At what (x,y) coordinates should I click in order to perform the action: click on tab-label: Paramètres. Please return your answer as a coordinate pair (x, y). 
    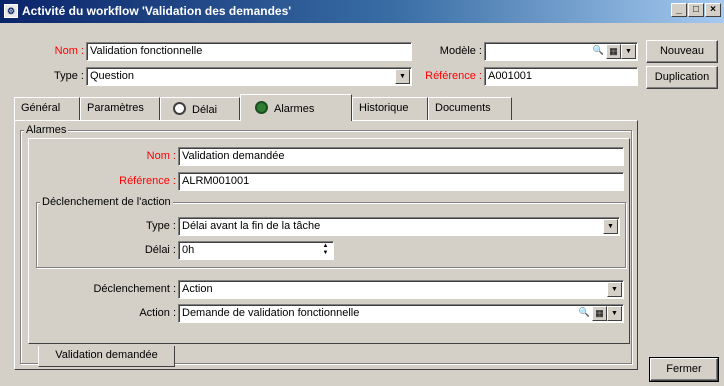
    Looking at the image, I should click on (115, 108).